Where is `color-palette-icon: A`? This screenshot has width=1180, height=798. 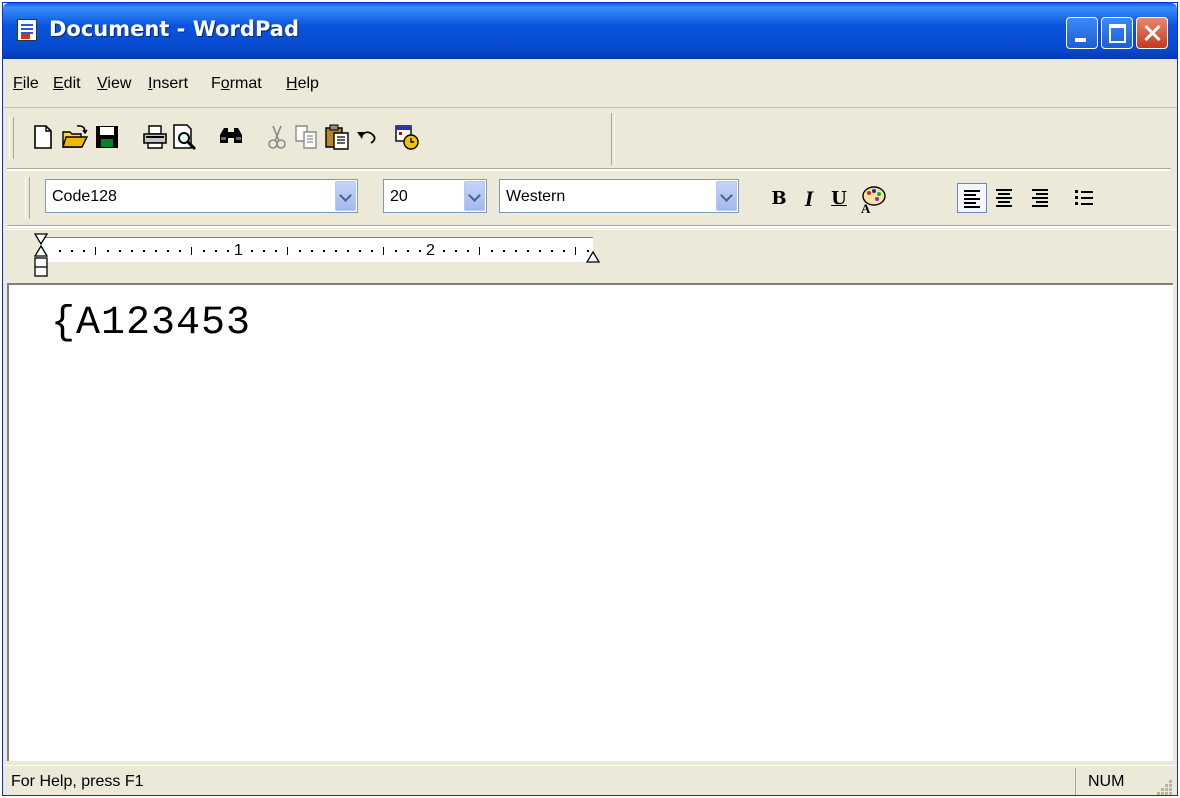
color-palette-icon: A is located at coordinates (873, 199).